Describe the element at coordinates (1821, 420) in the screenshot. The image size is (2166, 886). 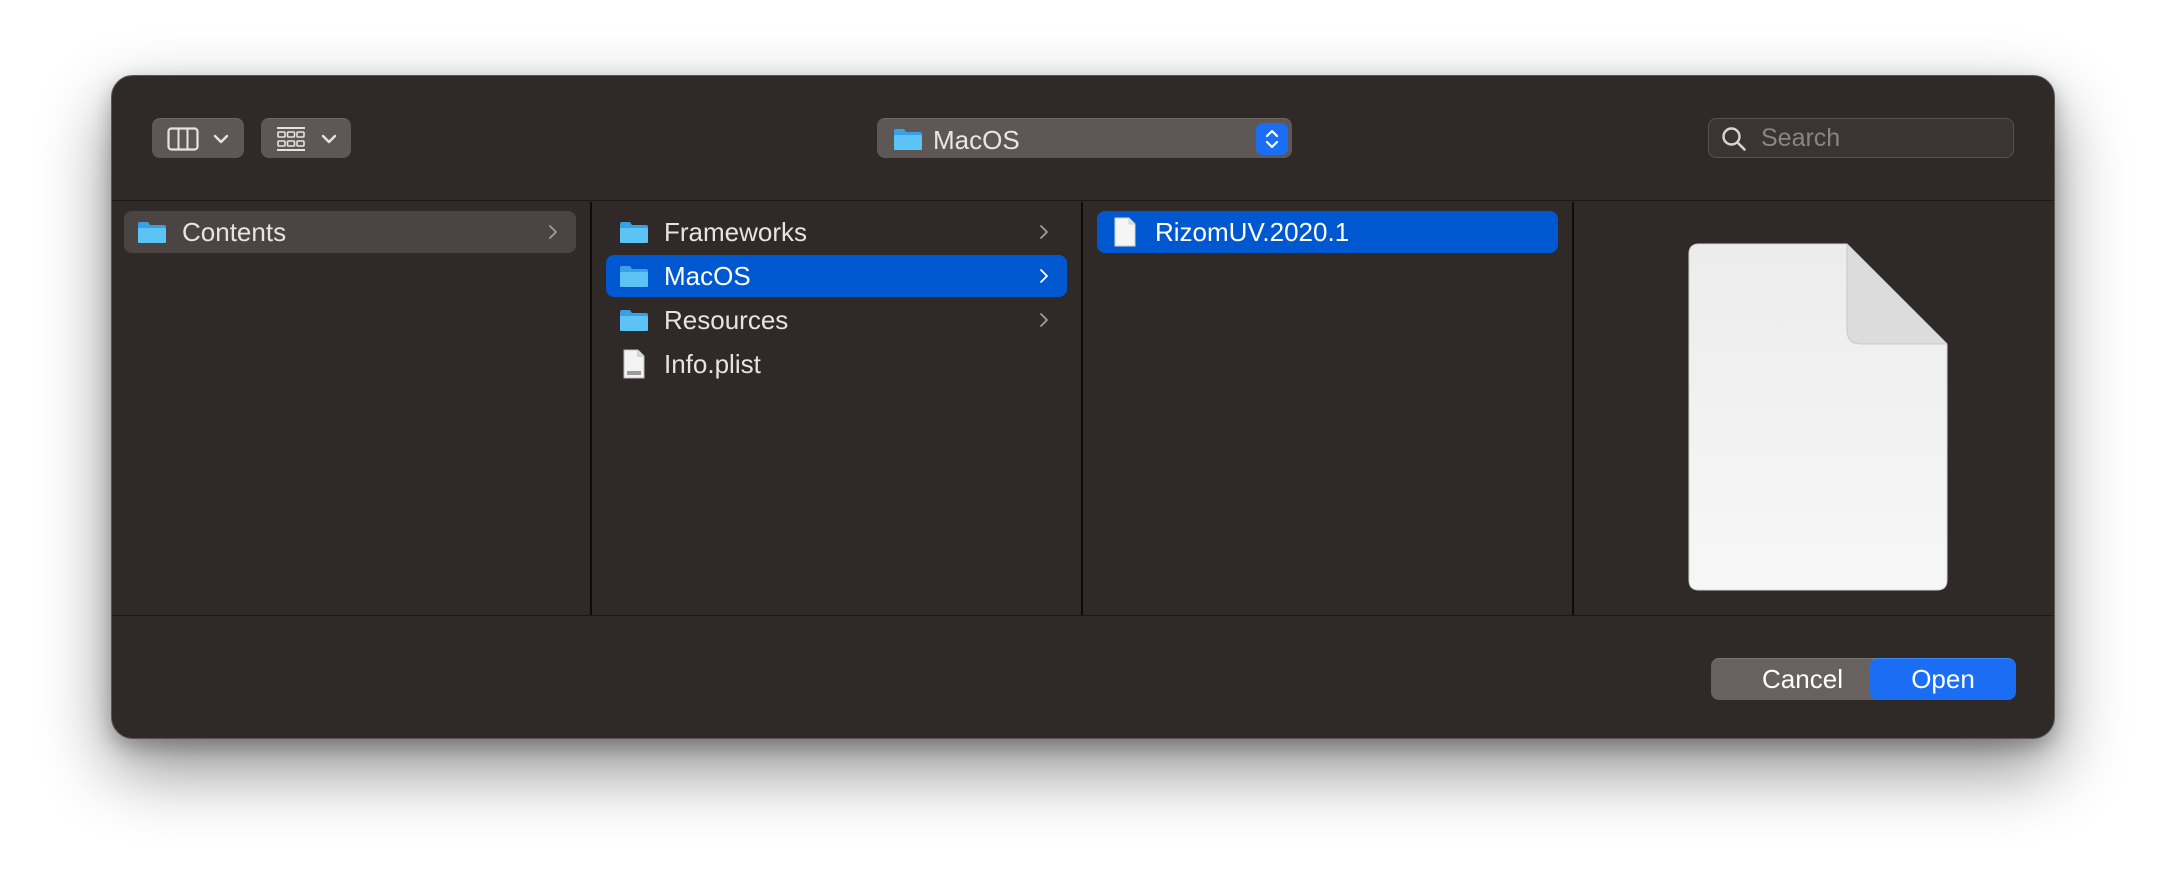
I see `document-preview-icon` at that location.